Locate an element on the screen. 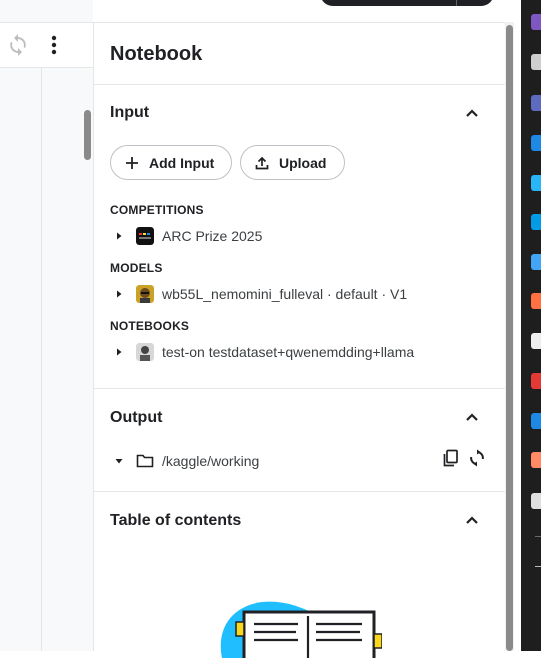 The width and height of the screenshot is (541, 658). dock-divider is located at coordinates (538, 536).